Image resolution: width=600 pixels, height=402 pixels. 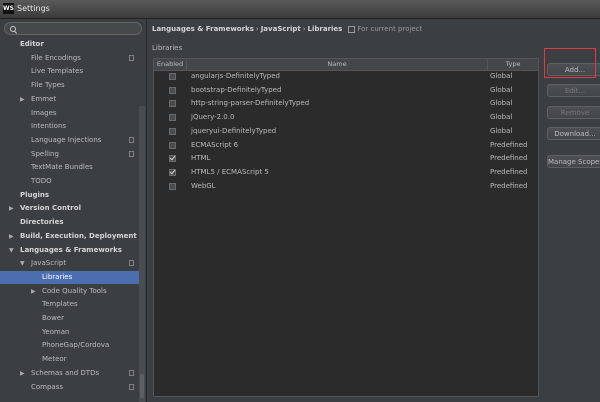 I want to click on sidebar-item-templates: Templates, so click(x=69, y=304).